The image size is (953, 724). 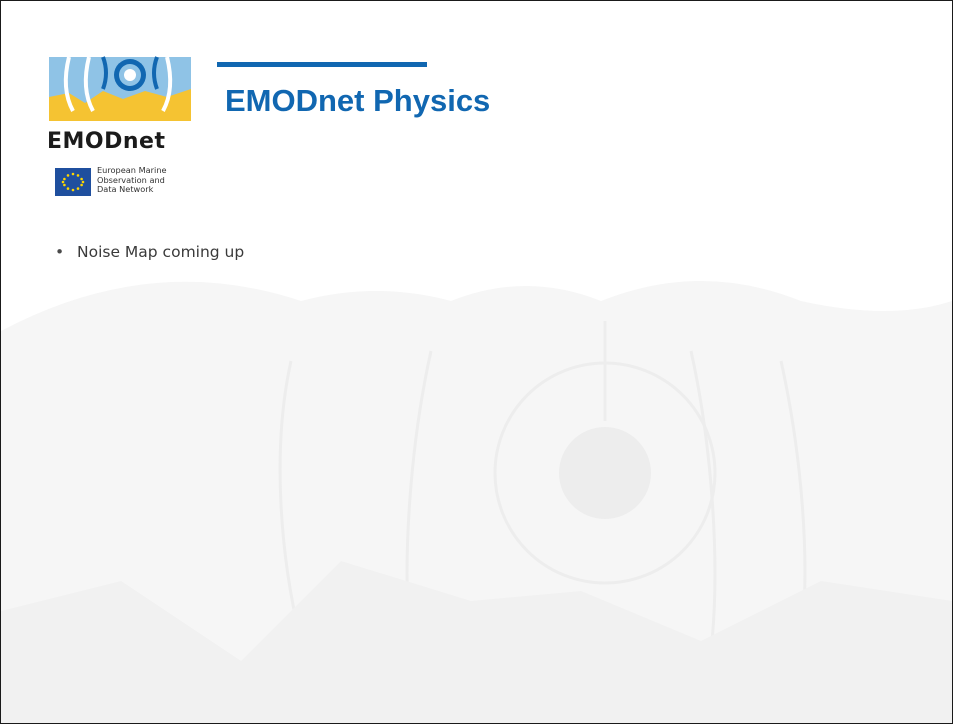 What do you see at coordinates (161, 252) in the screenshot?
I see `bullet-text: Noise Map coming up` at bounding box center [161, 252].